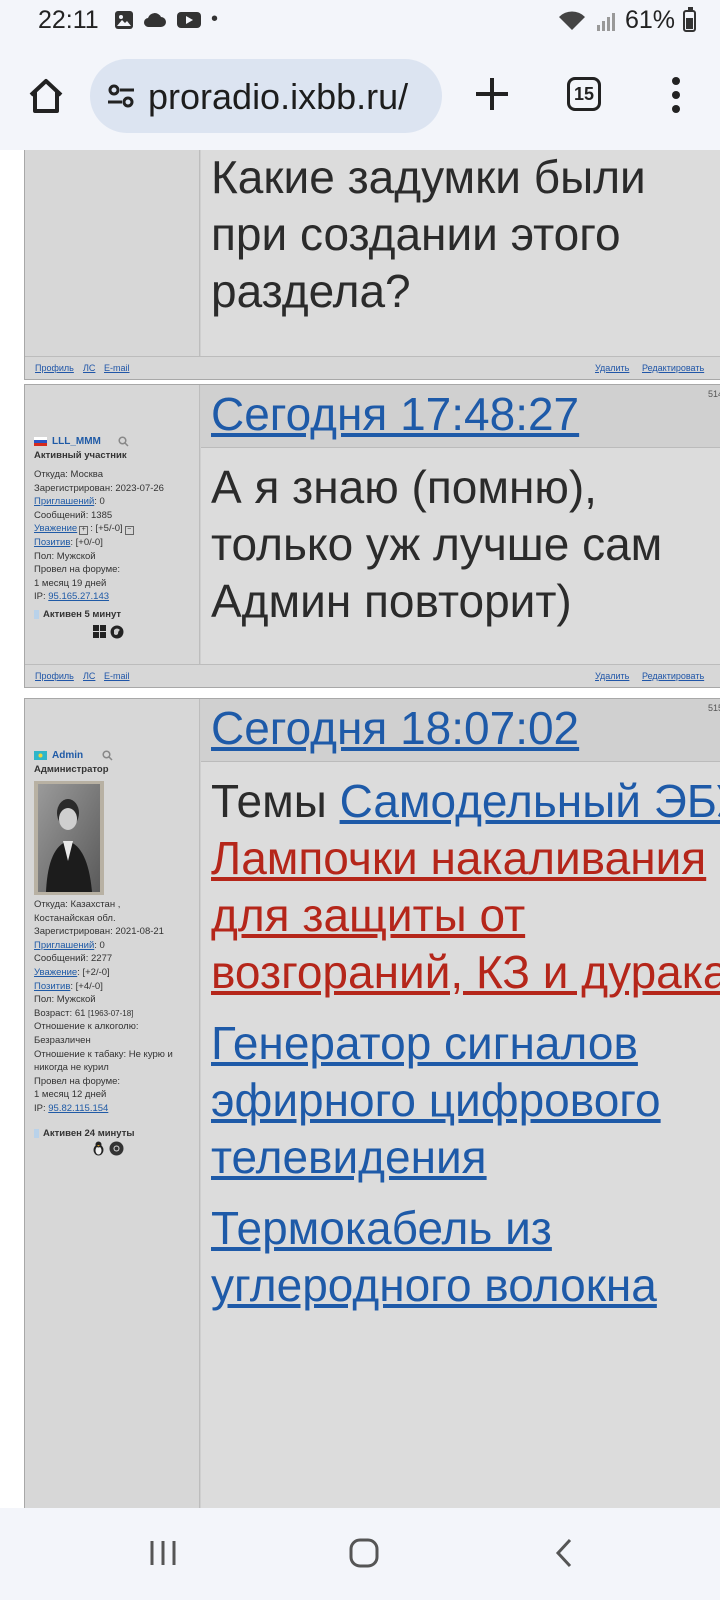  I want to click on username-link: Admin, so click(67, 755).